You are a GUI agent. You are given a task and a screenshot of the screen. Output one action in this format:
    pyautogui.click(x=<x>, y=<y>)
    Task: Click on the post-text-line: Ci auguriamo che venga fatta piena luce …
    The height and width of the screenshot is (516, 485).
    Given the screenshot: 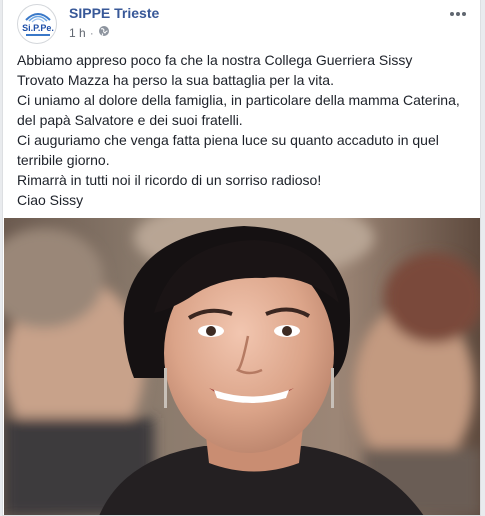 What is the action you would take?
    pyautogui.click(x=228, y=140)
    